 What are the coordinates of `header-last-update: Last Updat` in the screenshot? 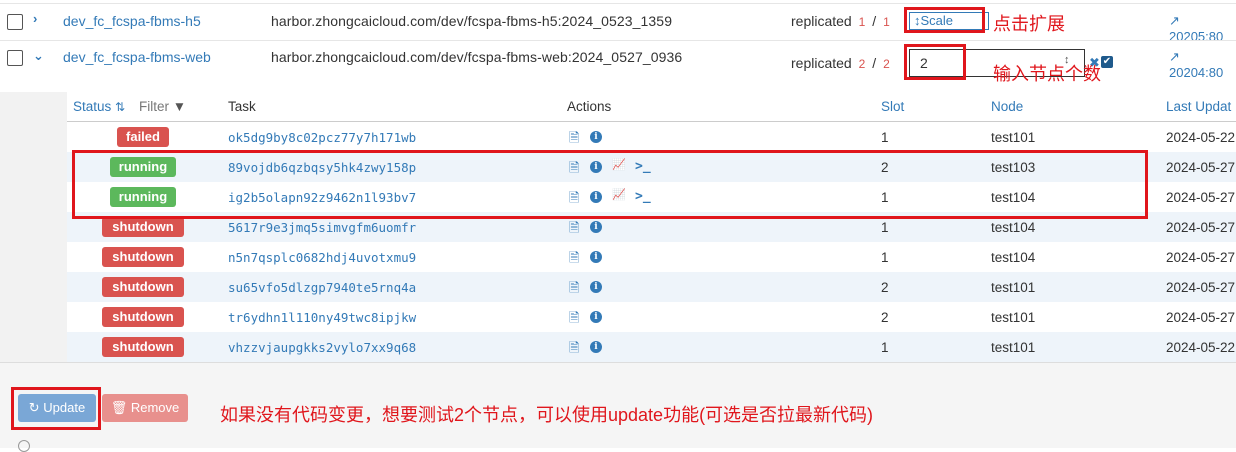 It's located at (1198, 106).